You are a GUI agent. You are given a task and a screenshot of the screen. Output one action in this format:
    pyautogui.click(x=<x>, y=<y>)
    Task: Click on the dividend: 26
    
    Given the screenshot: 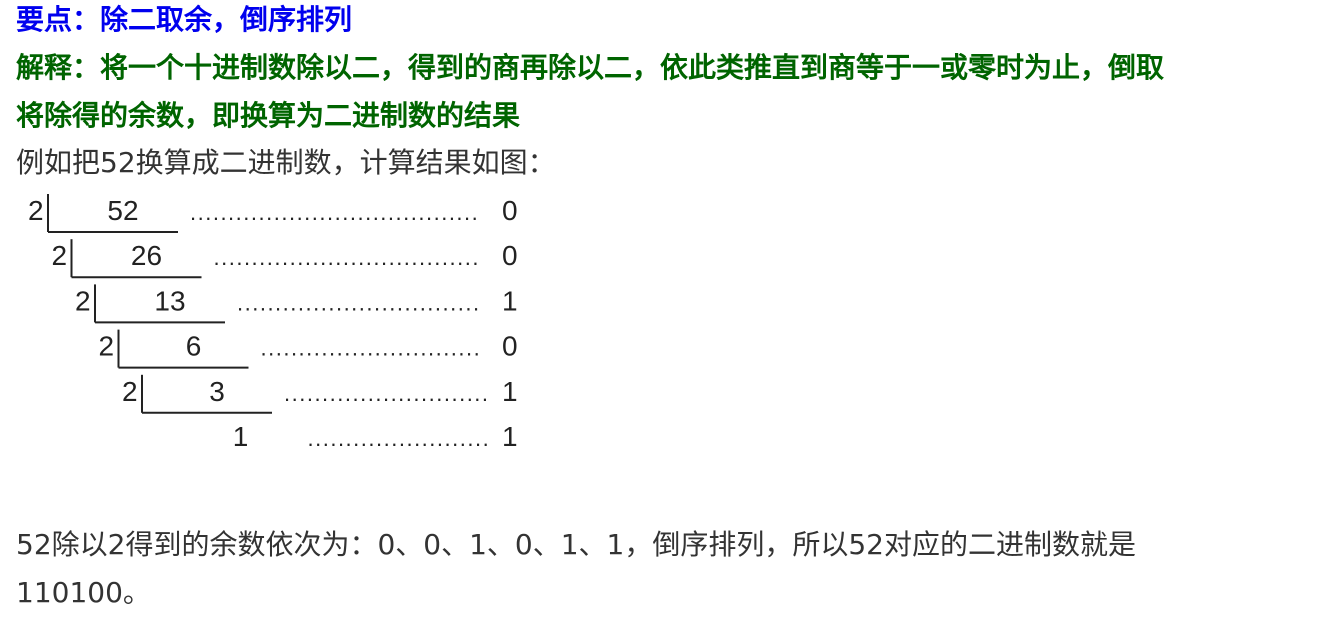 What is the action you would take?
    pyautogui.click(x=146, y=255)
    